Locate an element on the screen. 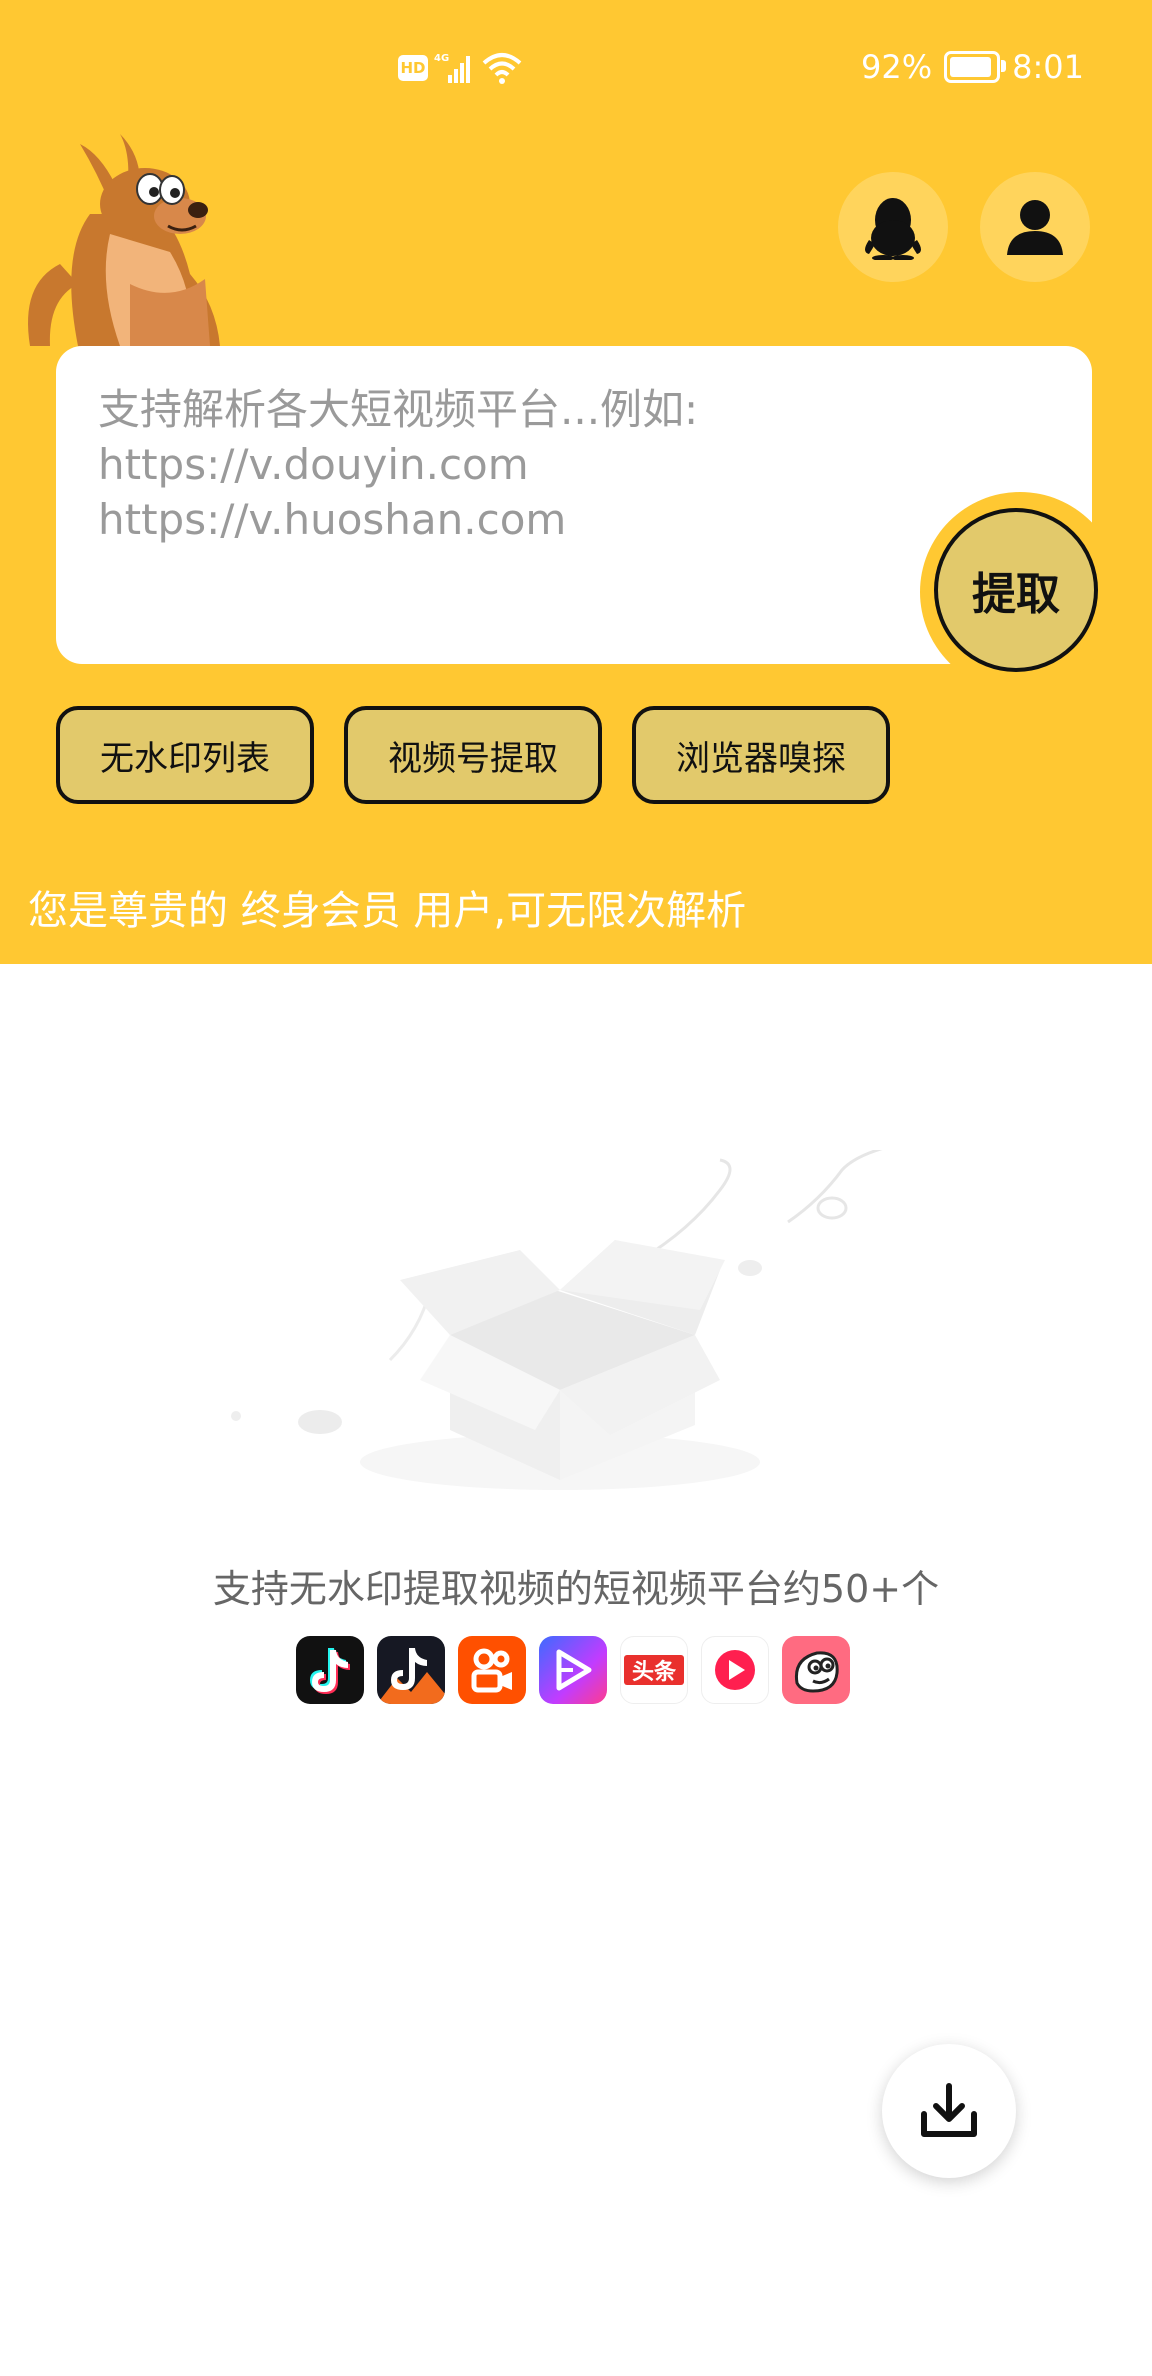  tiktok-icon is located at coordinates (330, 1670).